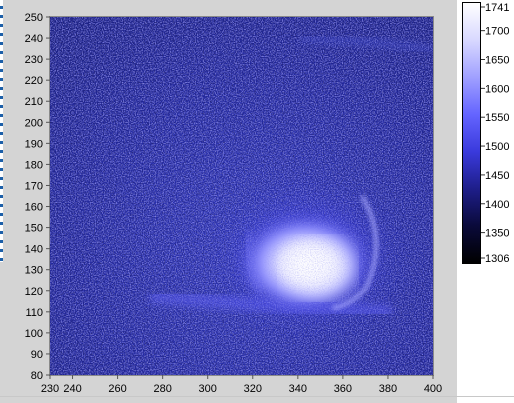  Describe the element at coordinates (72, 389) in the screenshot. I see `x-tick-label: 240` at that location.